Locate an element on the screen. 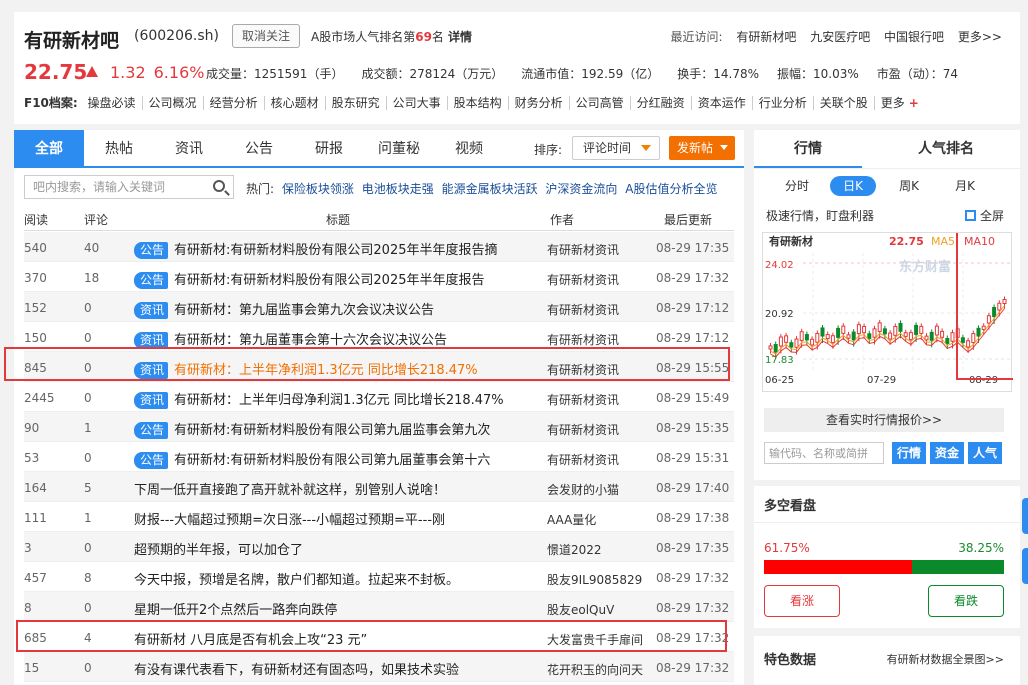 The image size is (1028, 685). vote-up-button: 看涨 is located at coordinates (802, 601).